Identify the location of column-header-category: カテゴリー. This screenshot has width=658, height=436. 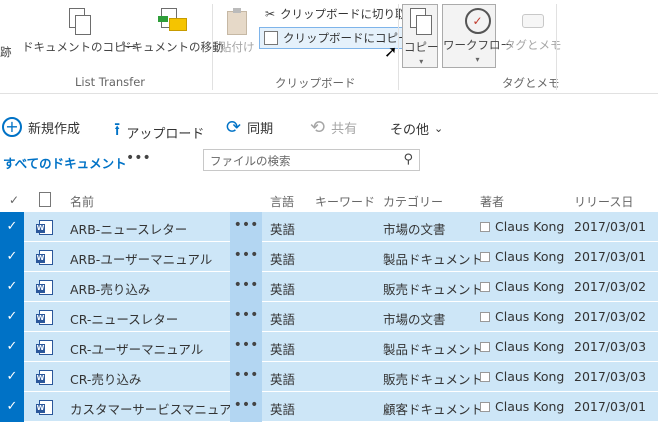
(413, 201).